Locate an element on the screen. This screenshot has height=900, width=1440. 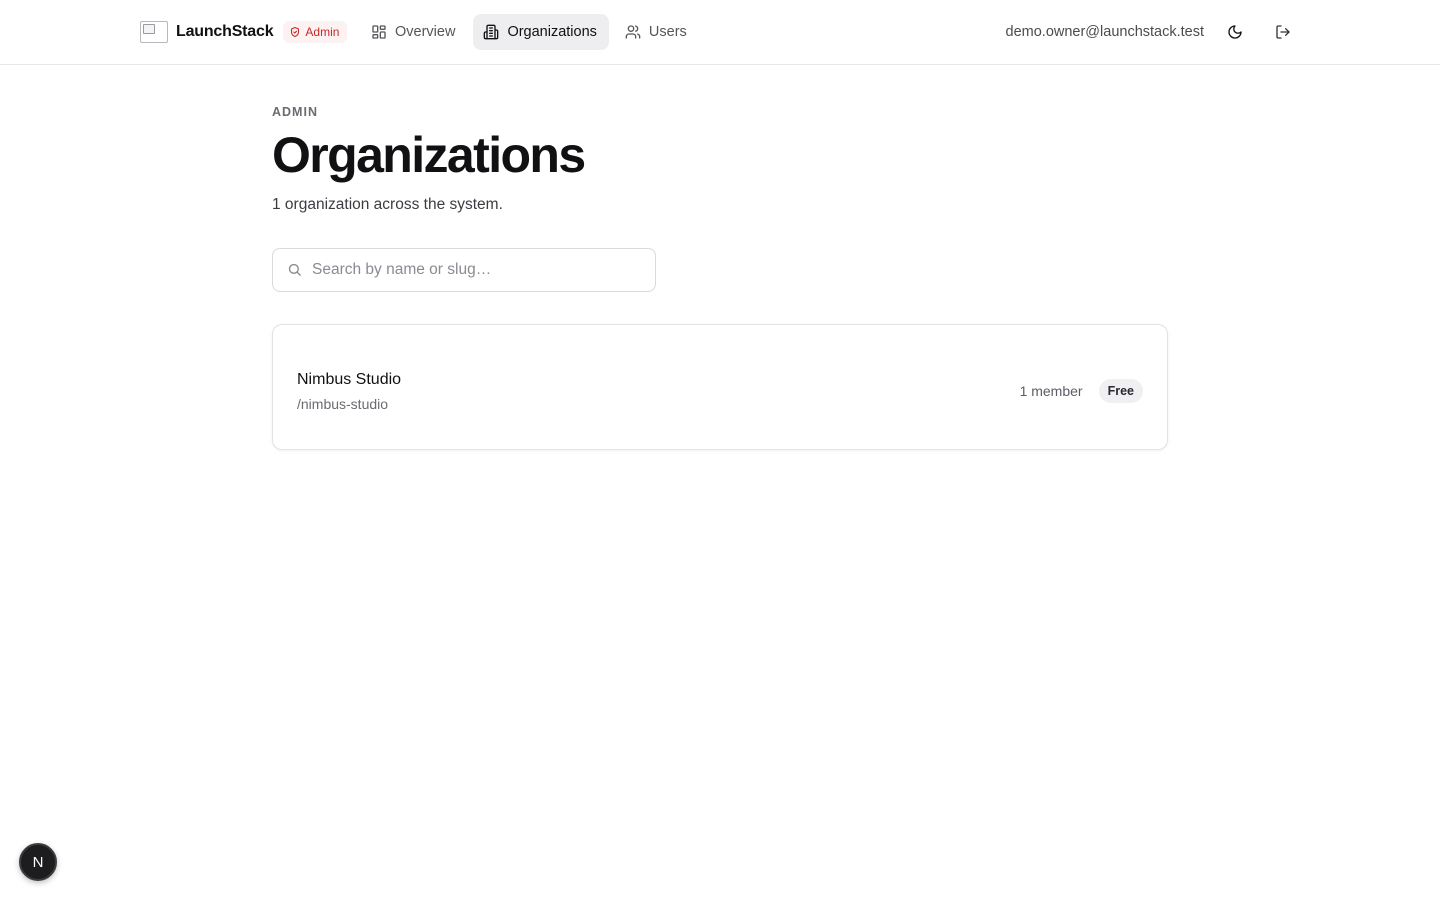
member-count: 1 member is located at coordinates (1051, 390).